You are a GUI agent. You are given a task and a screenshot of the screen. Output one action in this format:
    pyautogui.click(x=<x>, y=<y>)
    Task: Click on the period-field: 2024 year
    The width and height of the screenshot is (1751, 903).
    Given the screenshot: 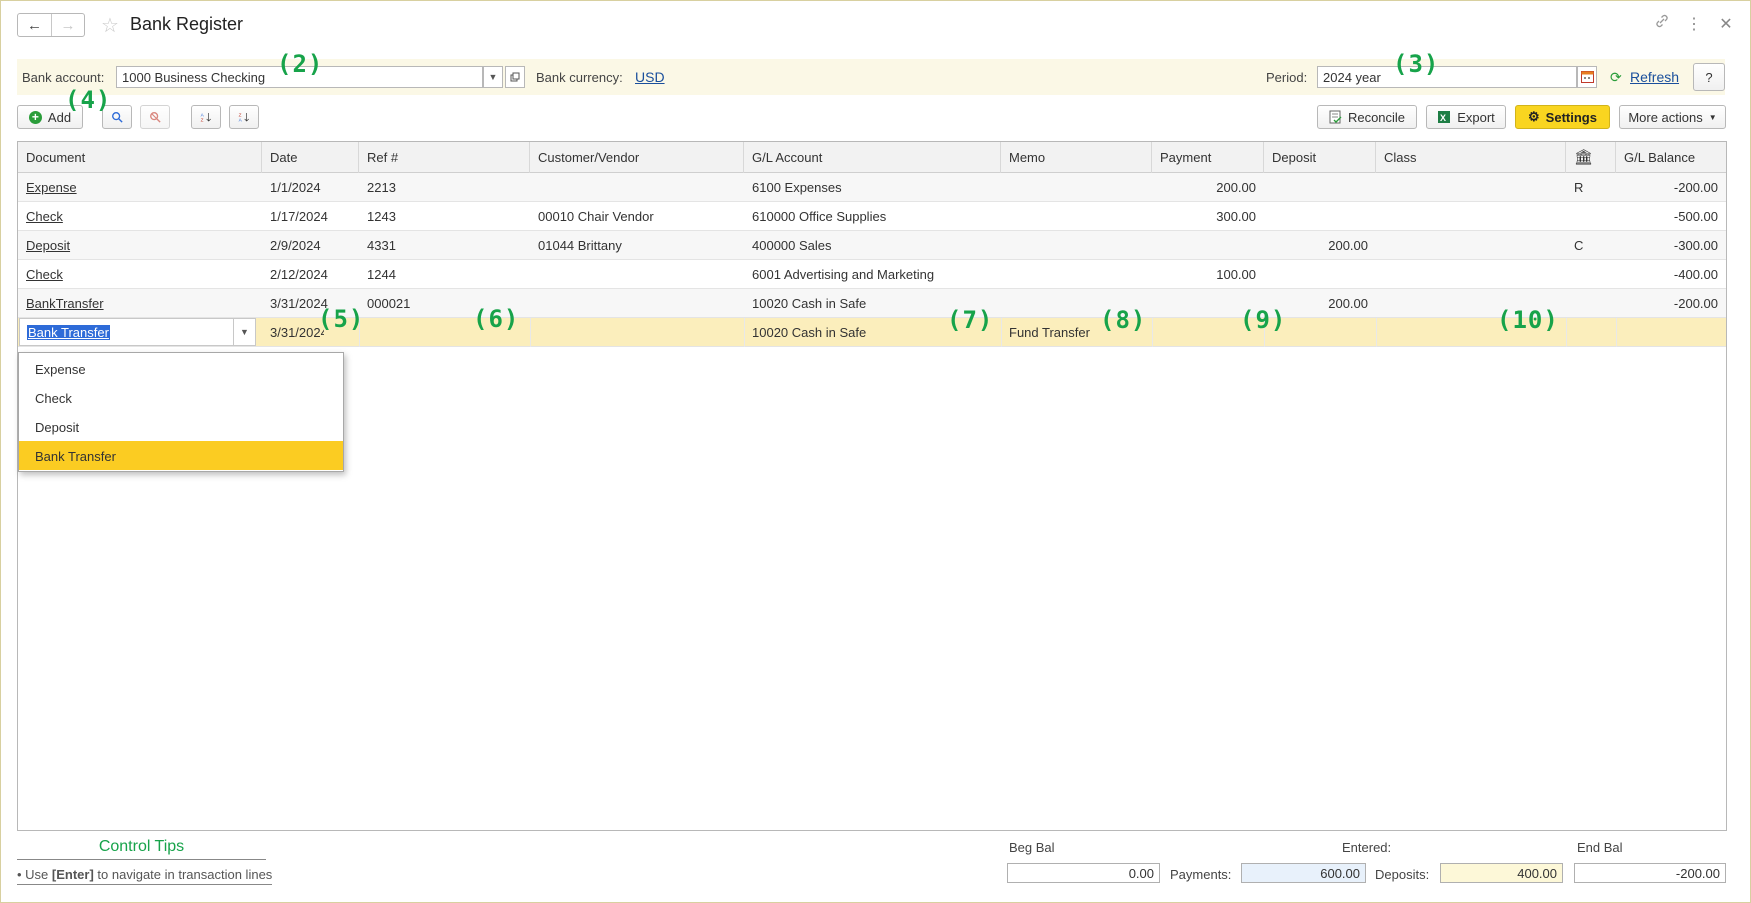 What is the action you would take?
    pyautogui.click(x=1447, y=77)
    